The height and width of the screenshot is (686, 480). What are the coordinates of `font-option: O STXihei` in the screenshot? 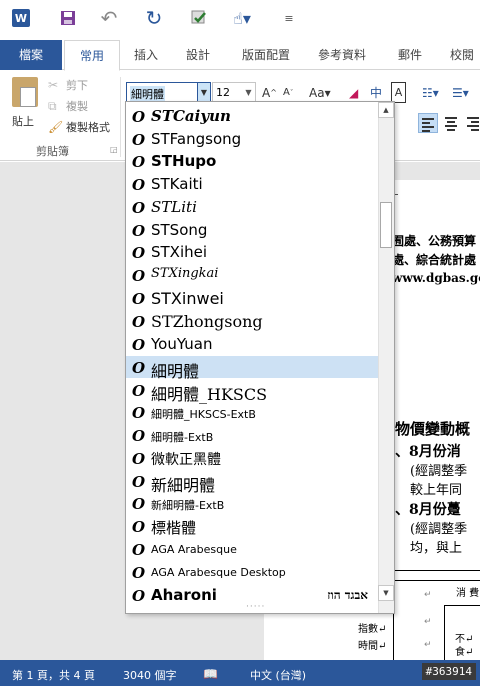 It's located at (252, 252).